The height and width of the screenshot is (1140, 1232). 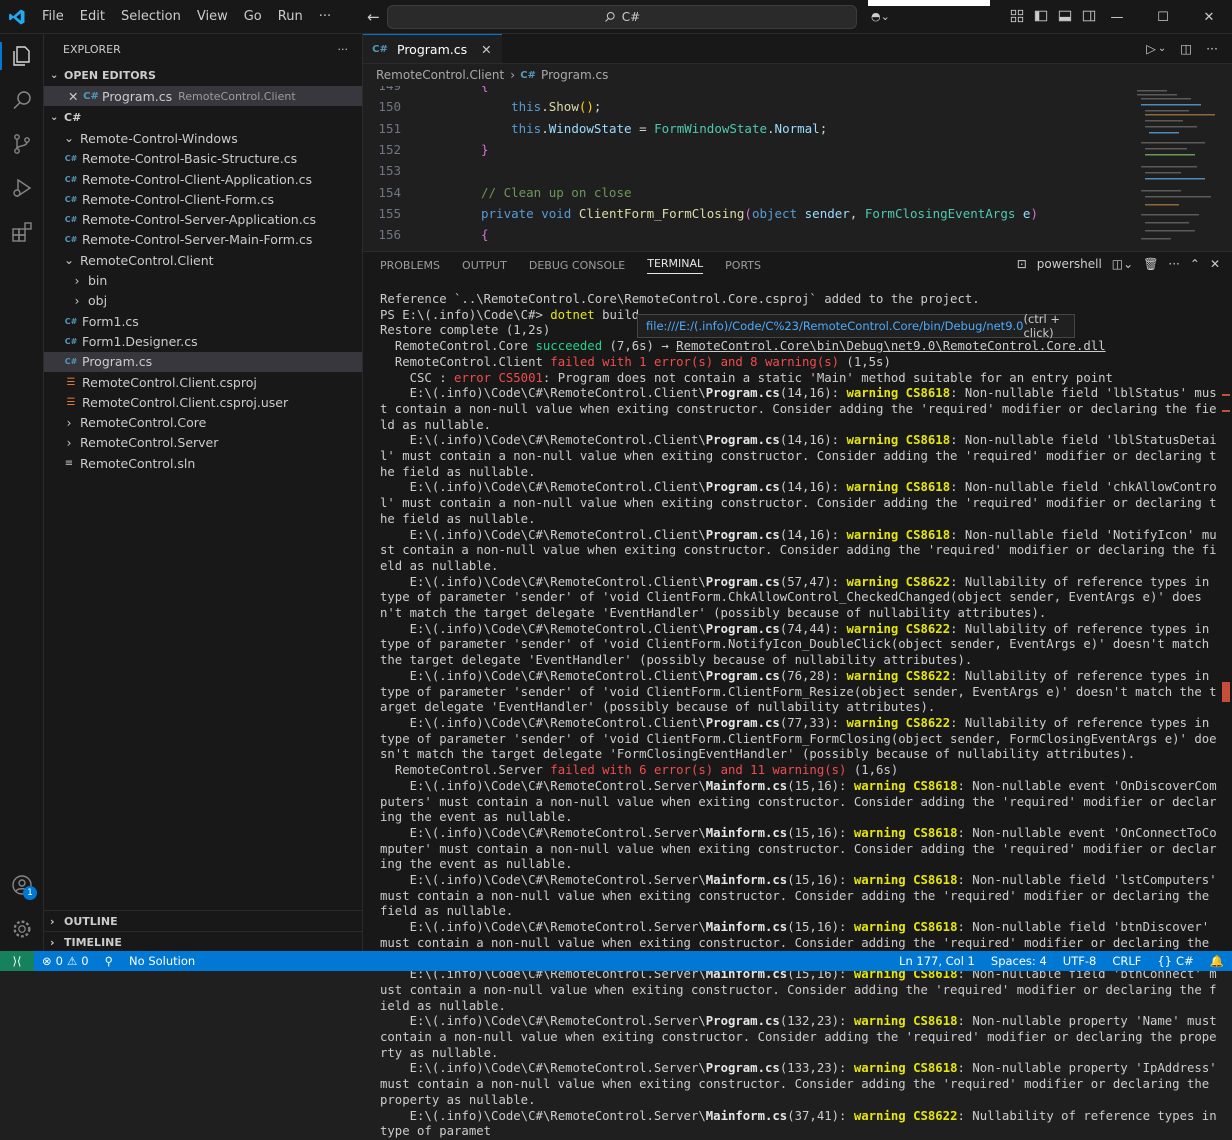 What do you see at coordinates (1069, 264) in the screenshot?
I see `shell-name: powershell` at bounding box center [1069, 264].